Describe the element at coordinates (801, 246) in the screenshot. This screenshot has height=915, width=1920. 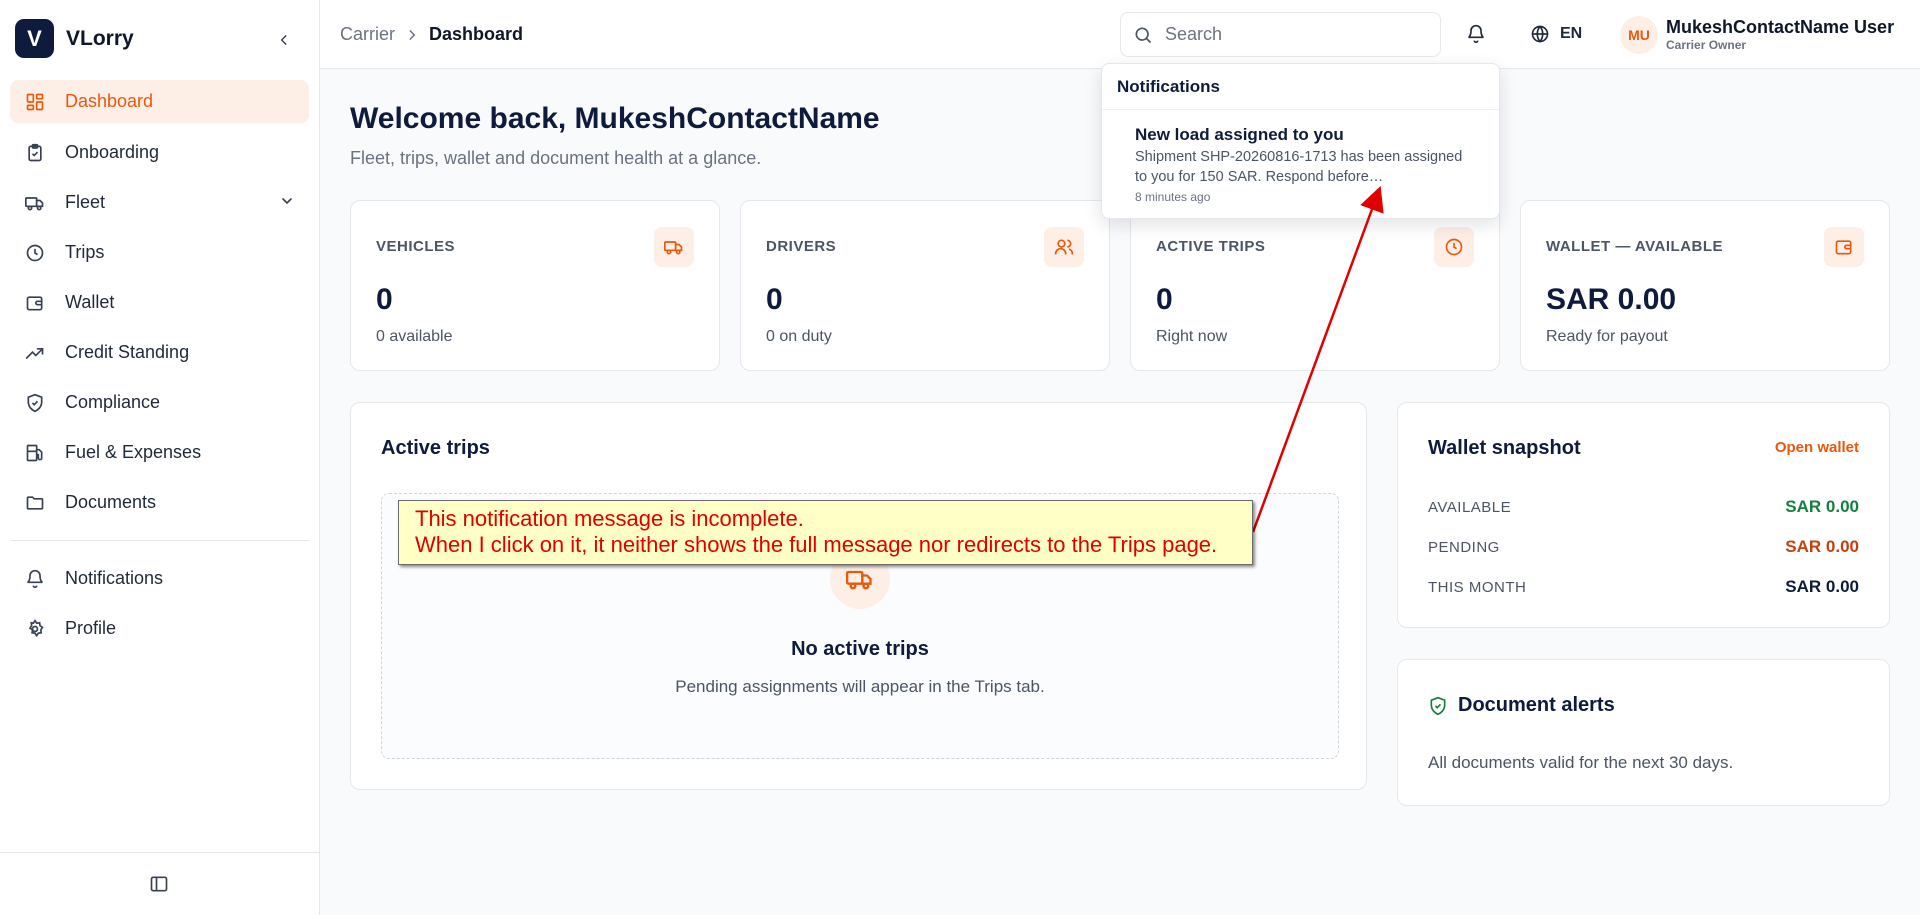
I see `stat-label: DRIVERS` at that location.